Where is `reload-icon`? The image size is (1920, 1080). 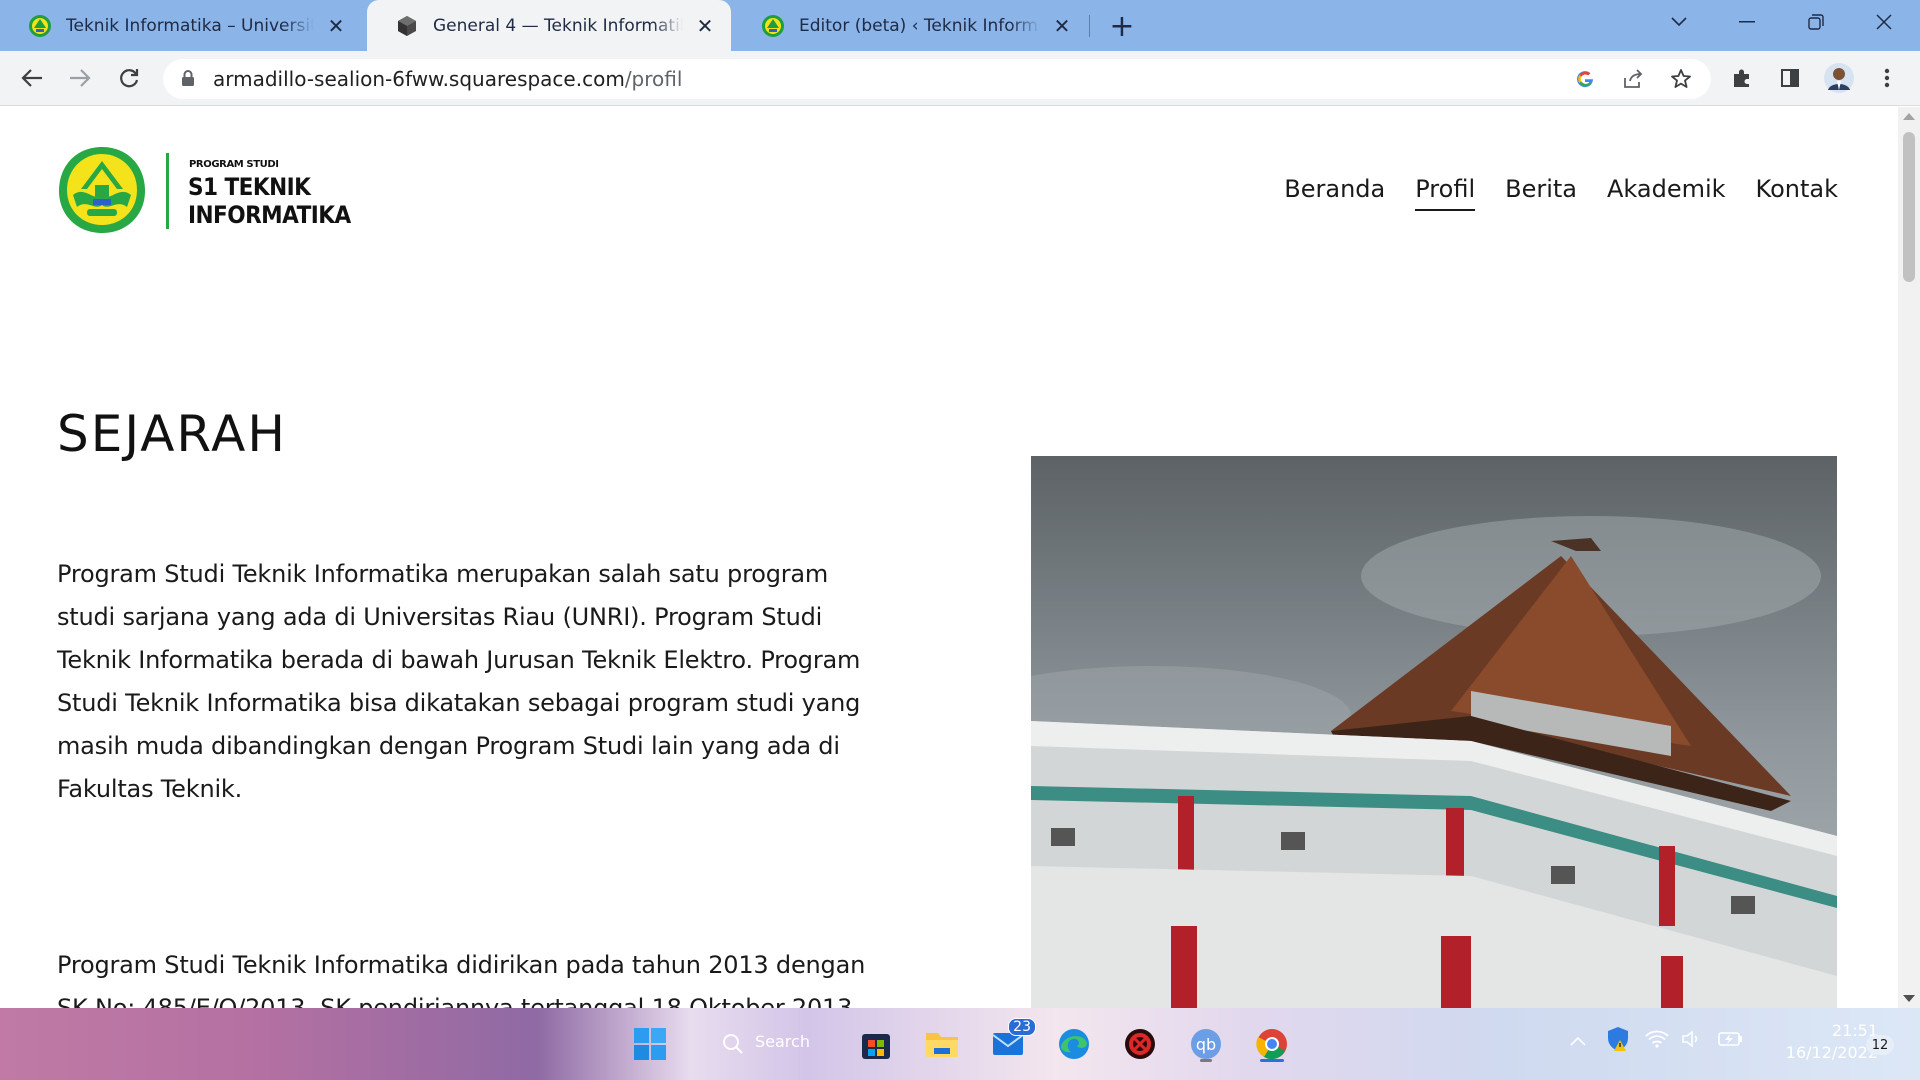 reload-icon is located at coordinates (129, 78).